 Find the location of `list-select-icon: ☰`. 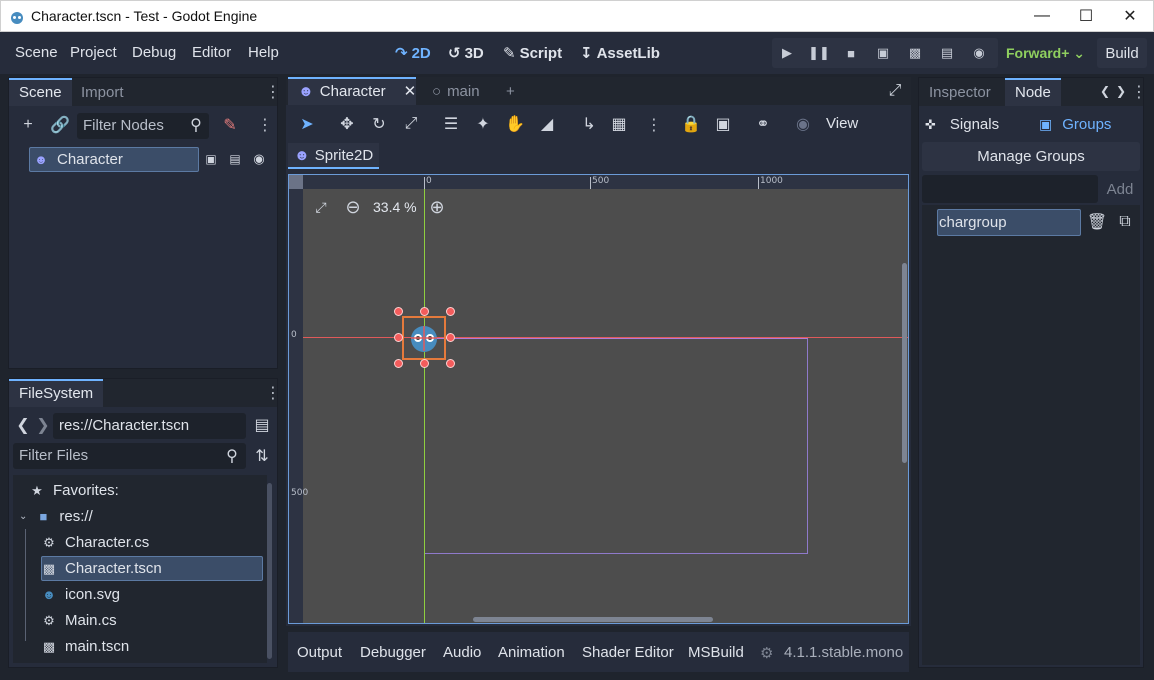

list-select-icon: ☰ is located at coordinates (451, 124).